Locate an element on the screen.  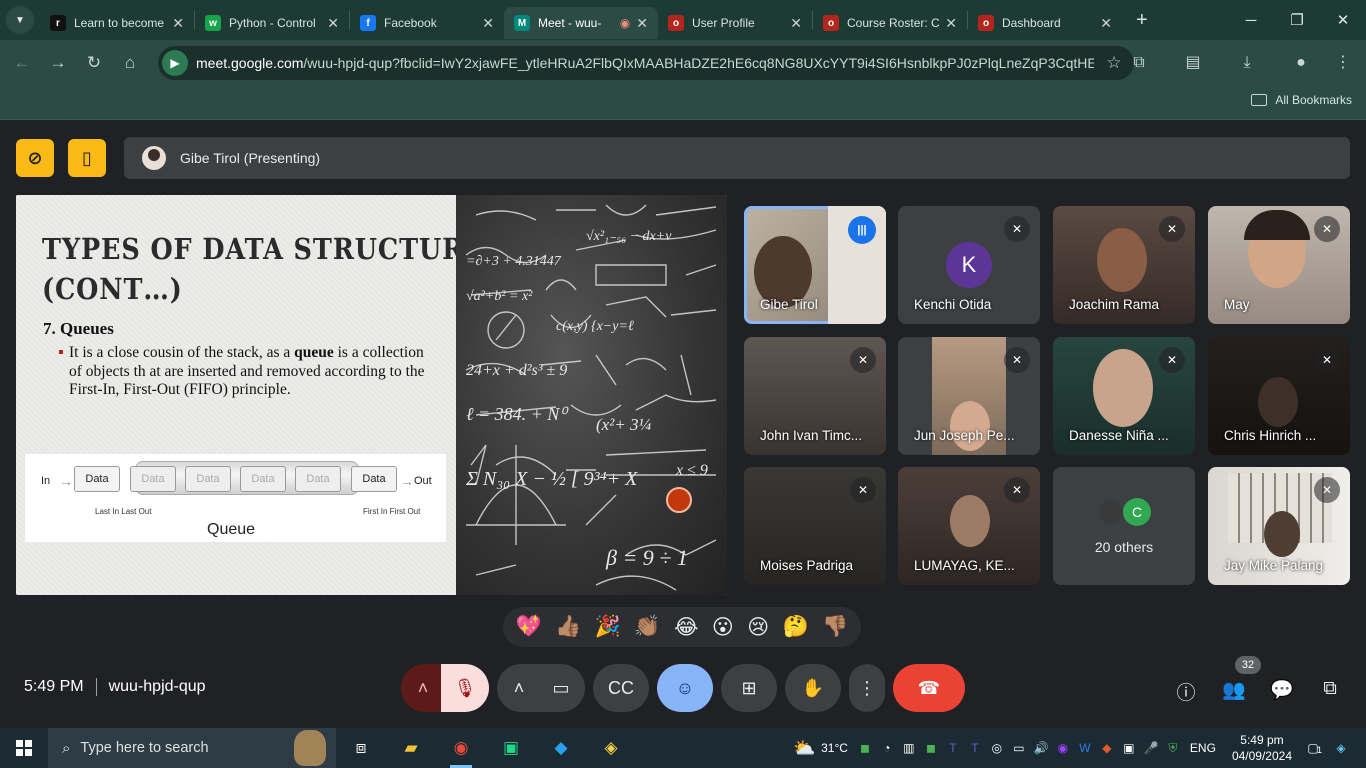
profile-avatar-icon: ● is located at coordinates (1301, 63).